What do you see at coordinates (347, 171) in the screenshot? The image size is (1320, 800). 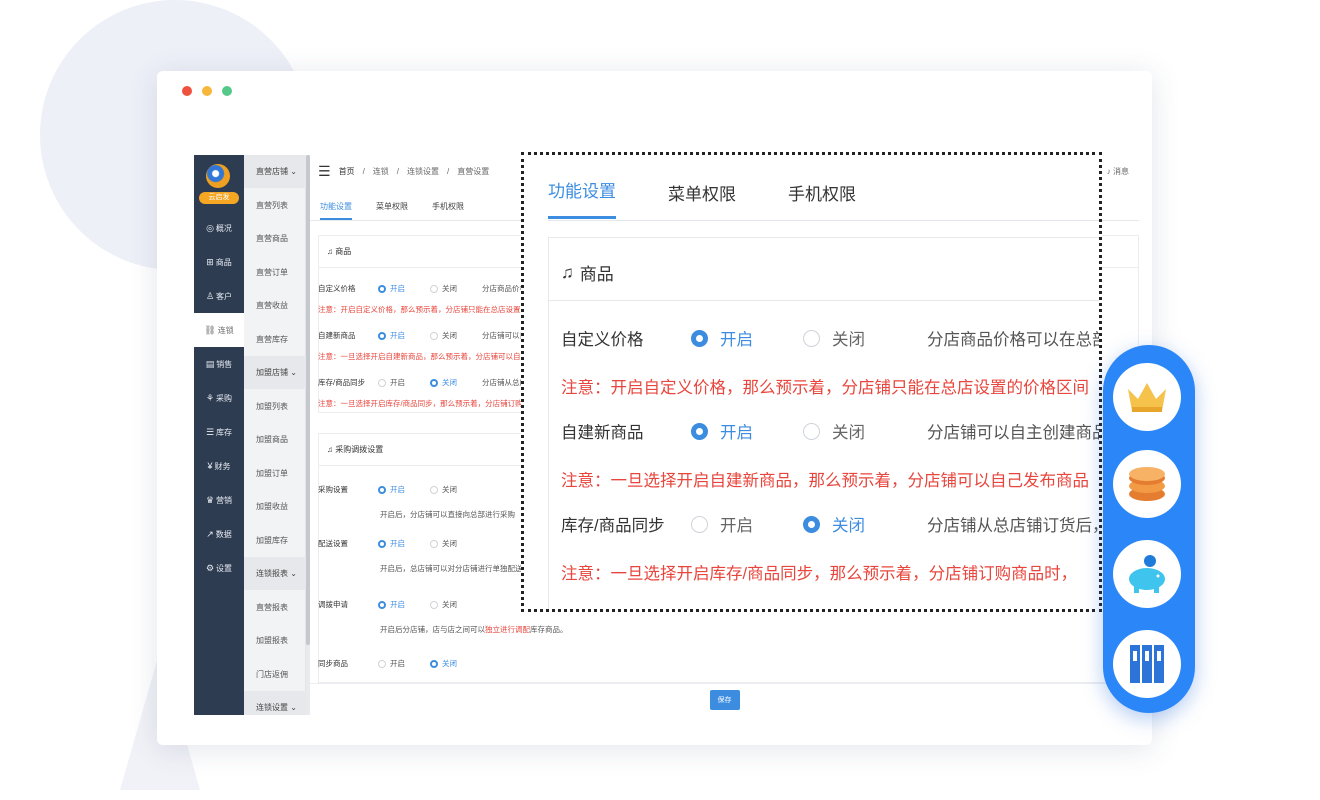 I see `breadcrumb-home: 首页` at bounding box center [347, 171].